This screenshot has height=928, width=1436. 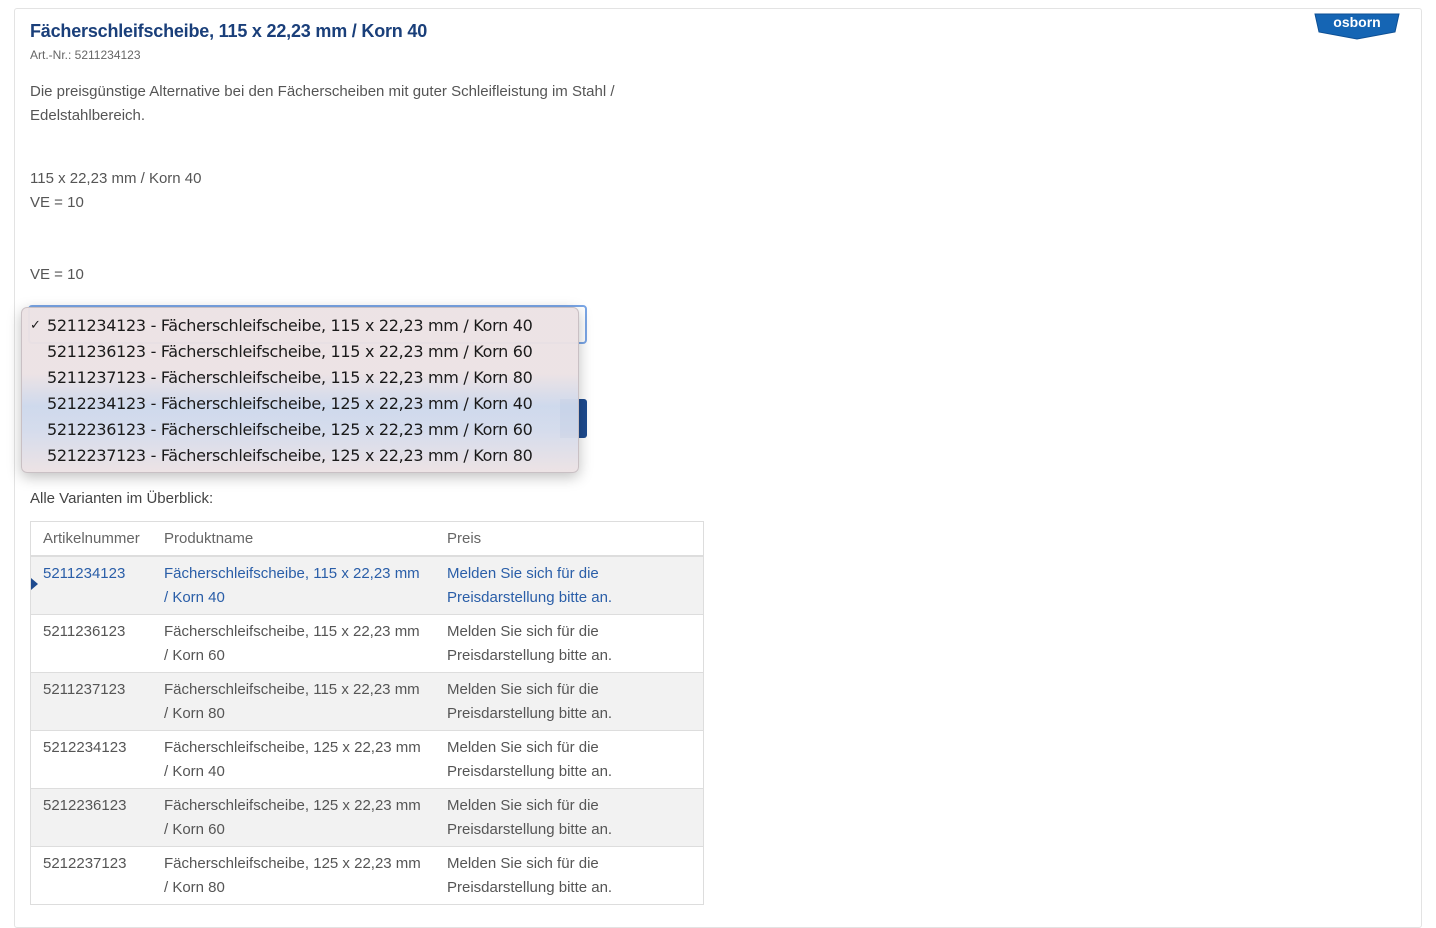 I want to click on cell-artnr: 5211236123, so click(x=91, y=643).